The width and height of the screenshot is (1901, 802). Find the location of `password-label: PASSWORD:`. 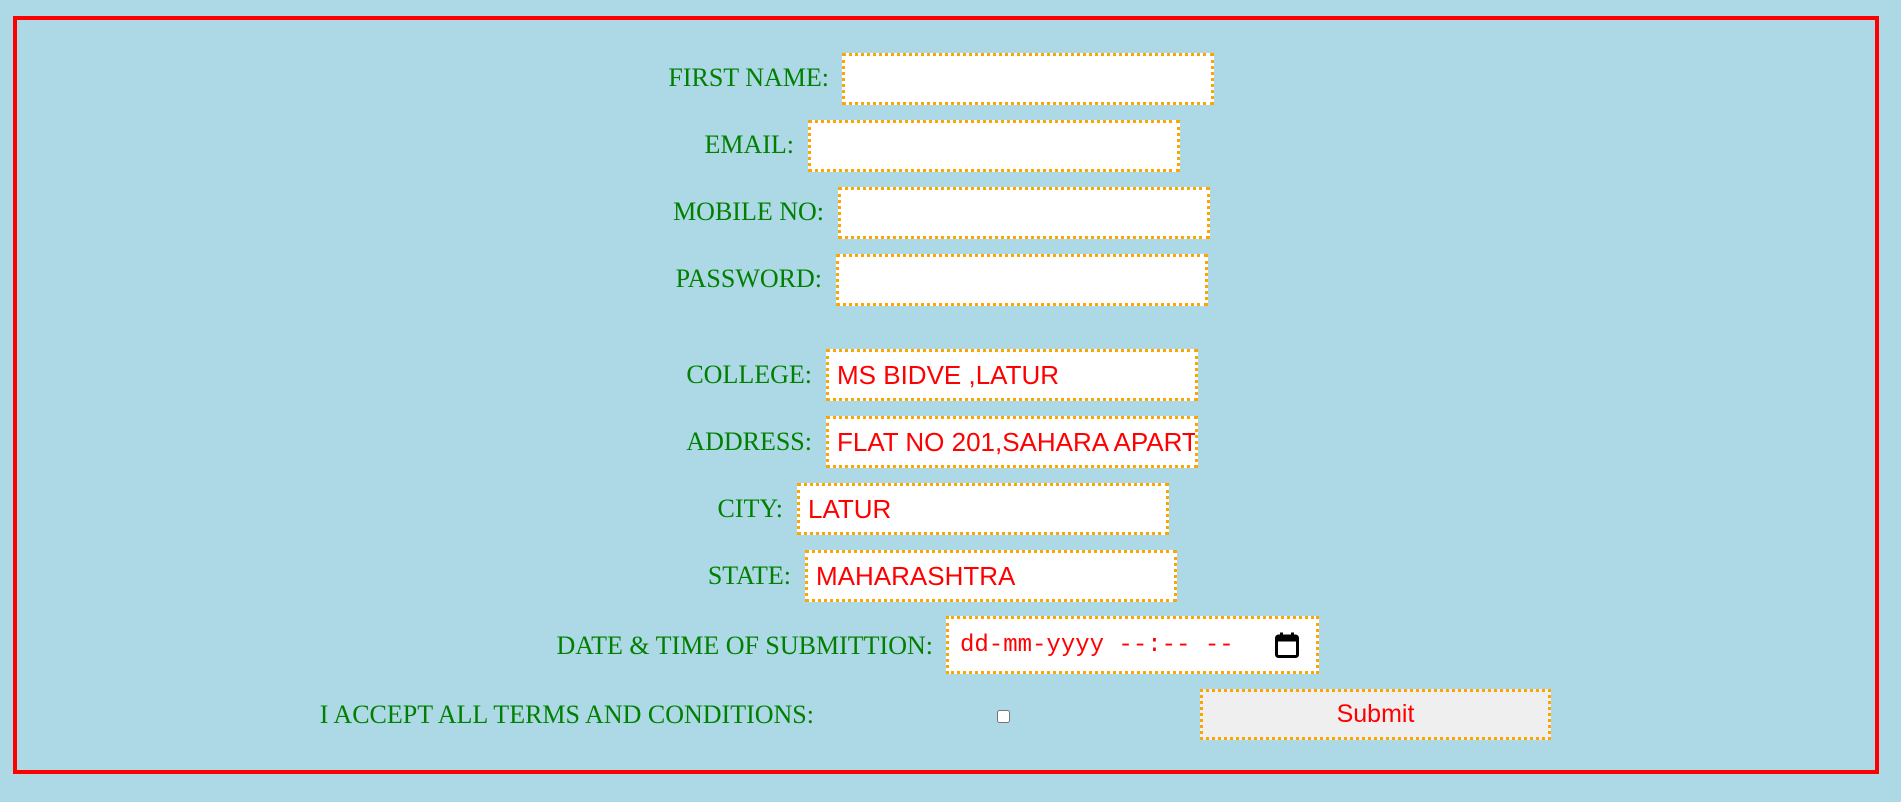

password-label: PASSWORD: is located at coordinates (748, 278).